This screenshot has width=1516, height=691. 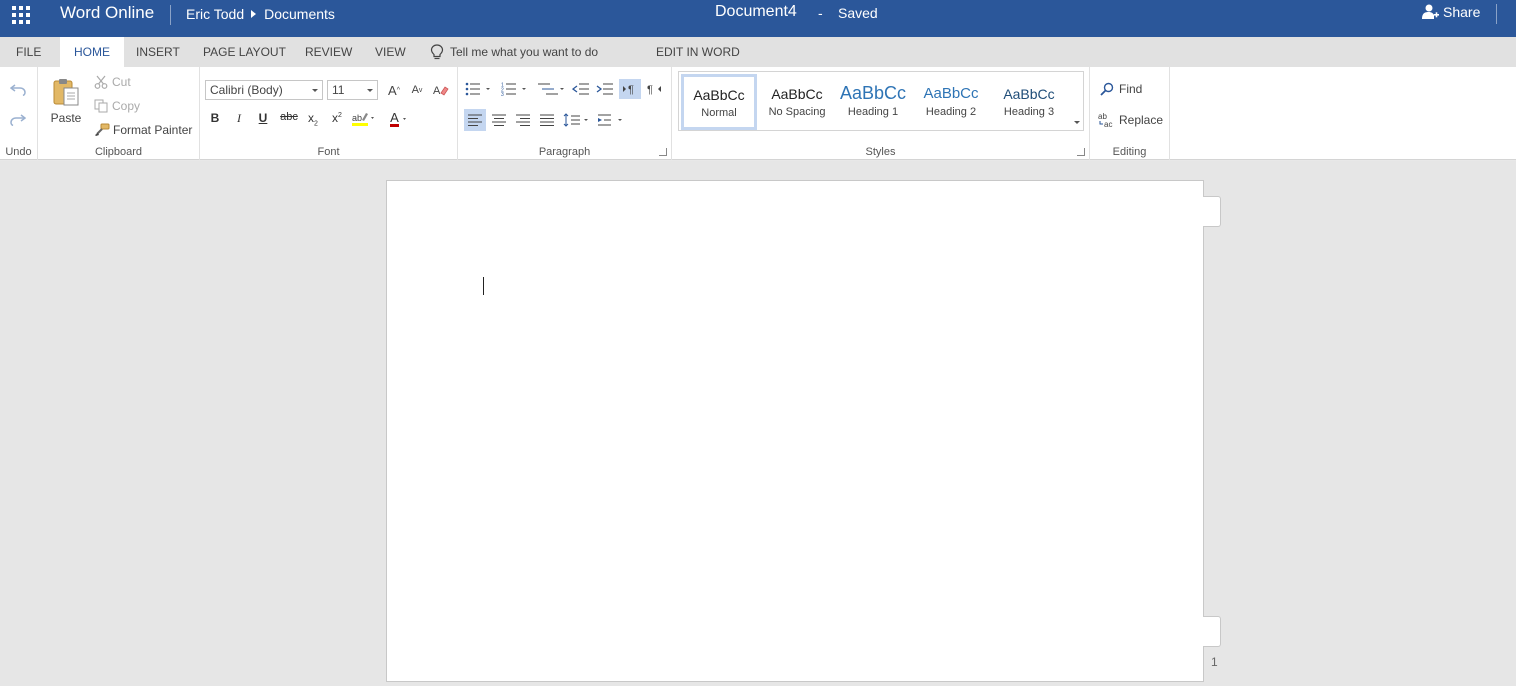 I want to click on tab-view: VIEW, so click(x=390, y=52).